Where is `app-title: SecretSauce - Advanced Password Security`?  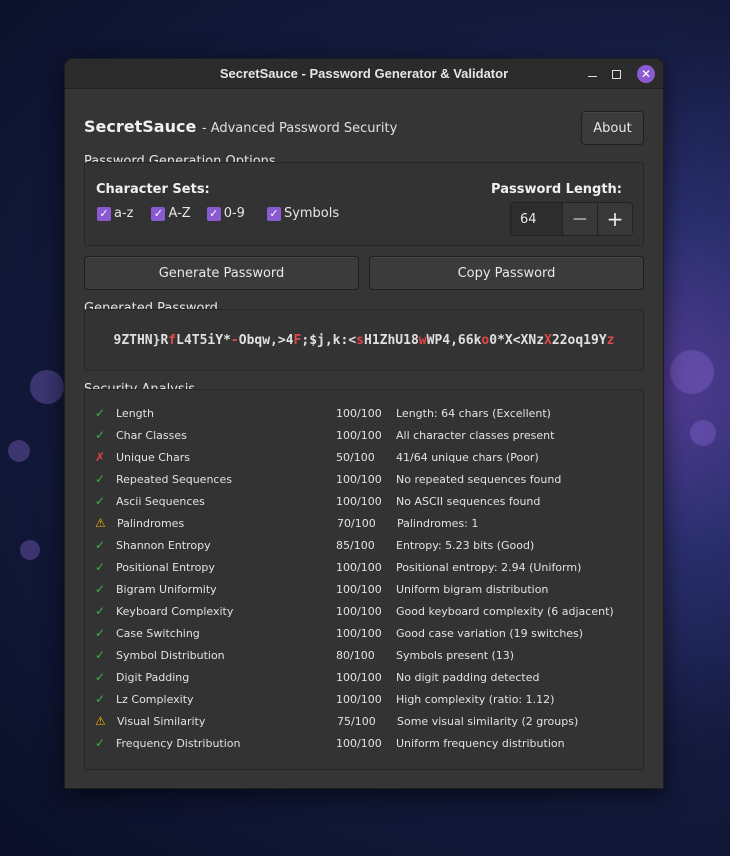
app-title: SecretSauce - Advanced Password Security is located at coordinates (240, 126).